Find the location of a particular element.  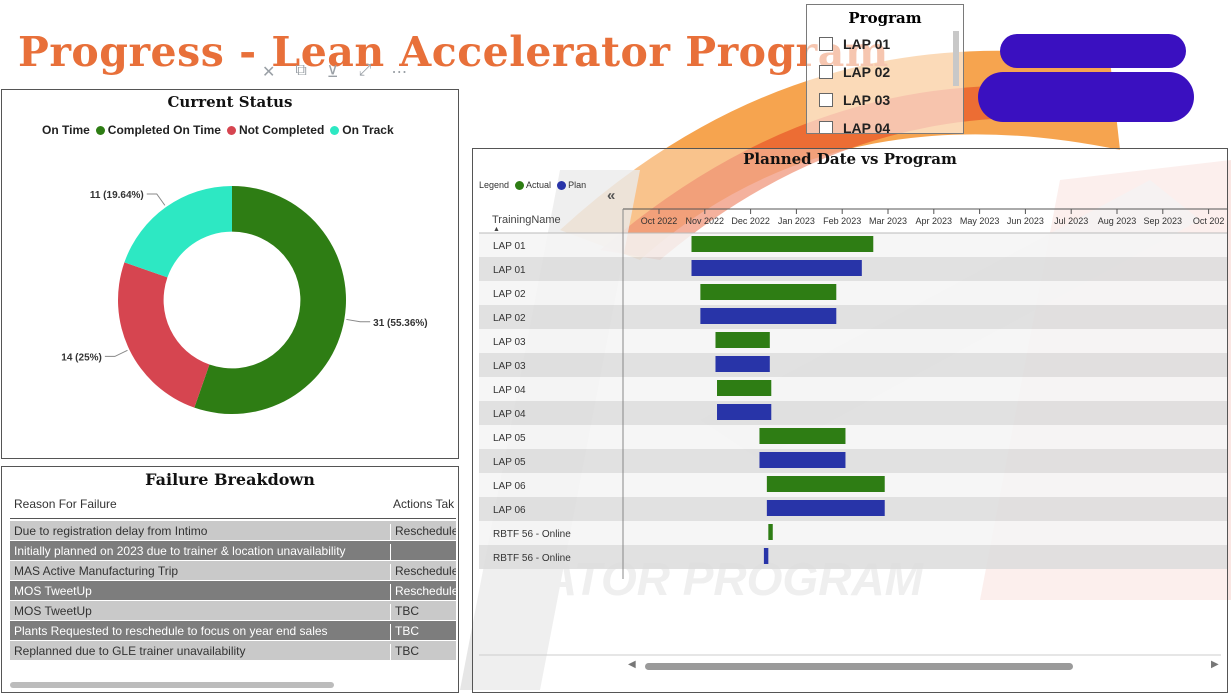

action-cell is located at coordinates (423, 552).